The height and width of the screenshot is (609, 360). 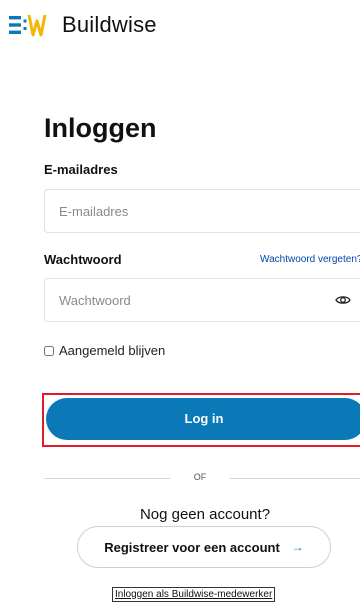 I want to click on remember-me-checkbox, so click(x=49, y=350).